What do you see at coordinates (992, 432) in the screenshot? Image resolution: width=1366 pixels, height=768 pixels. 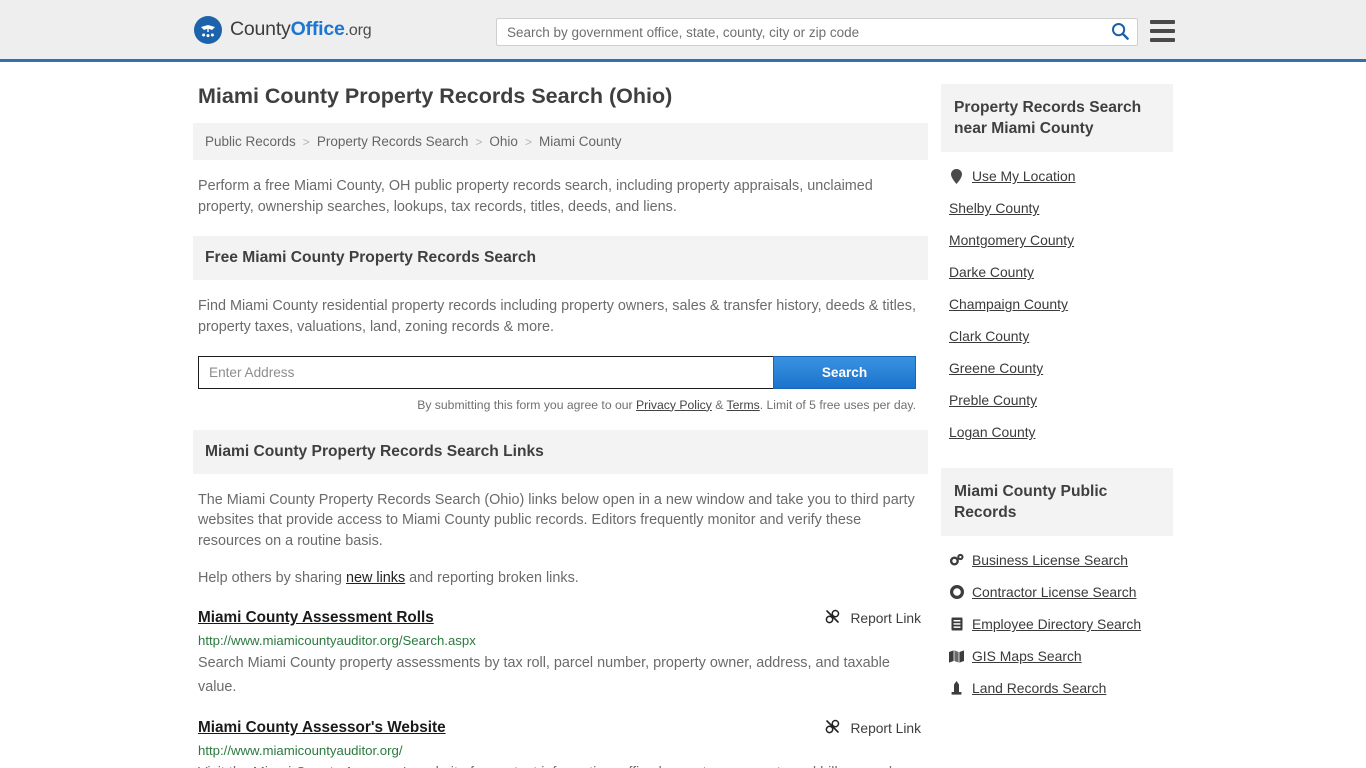 I see `sidebar-link-label: Logan County` at bounding box center [992, 432].